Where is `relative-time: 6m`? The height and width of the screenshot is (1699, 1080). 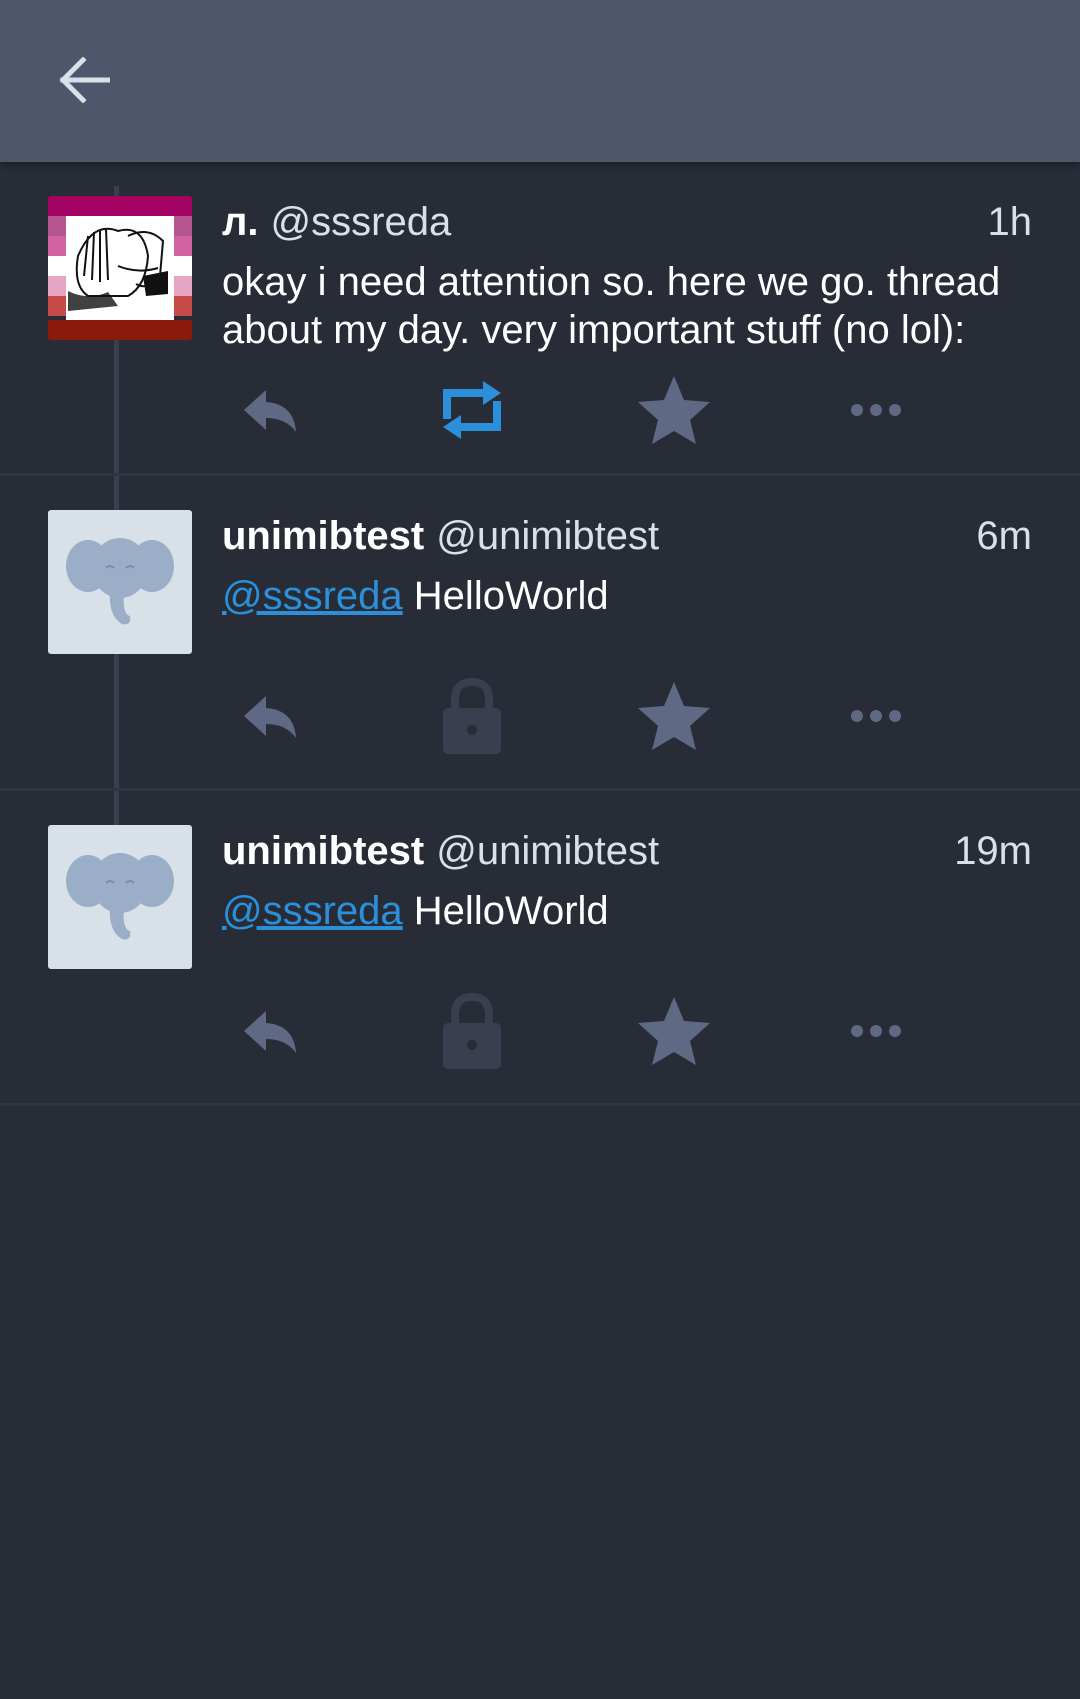 relative-time: 6m is located at coordinates (1004, 536).